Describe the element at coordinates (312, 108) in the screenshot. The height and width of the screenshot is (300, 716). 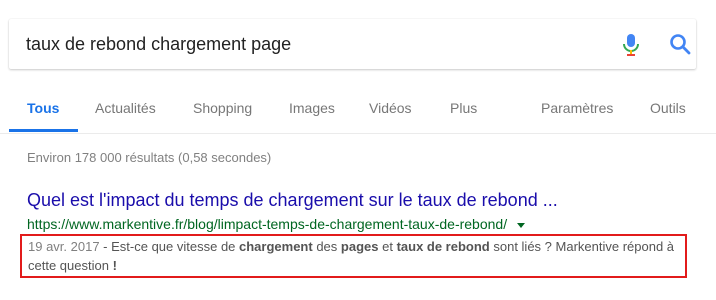
I see `tab-images: Images` at that location.